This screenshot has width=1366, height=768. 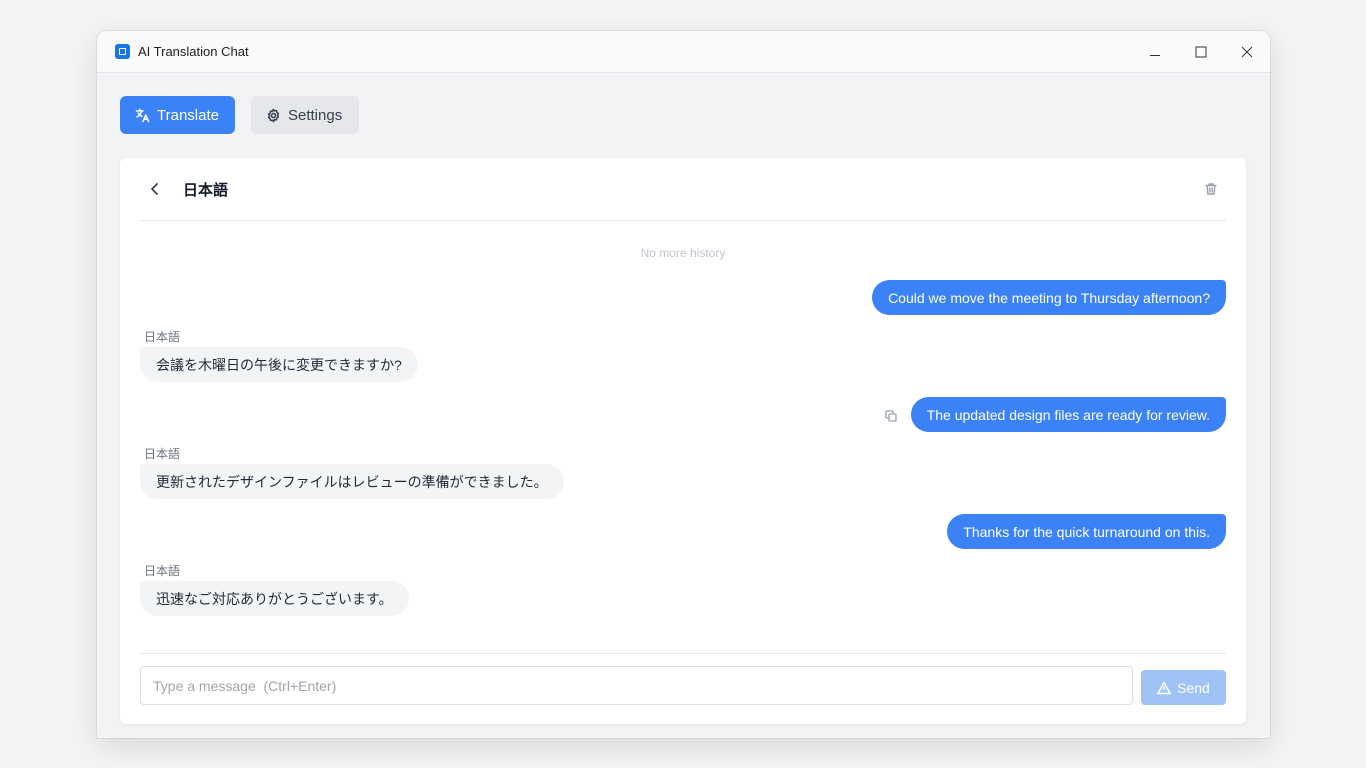 I want to click on back-button, so click(x=155, y=189).